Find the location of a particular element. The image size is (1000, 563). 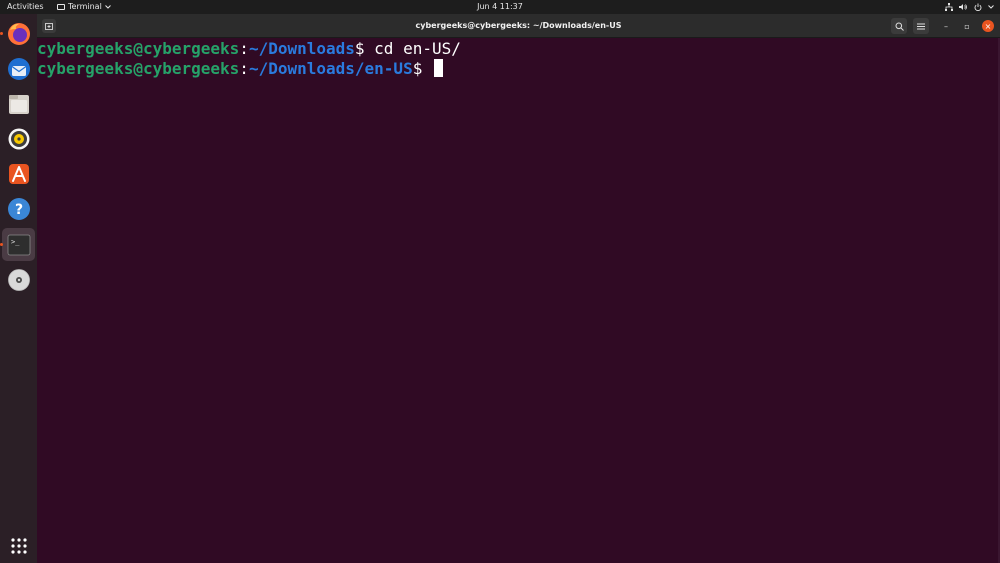

dock-item-firefox is located at coordinates (18, 33).